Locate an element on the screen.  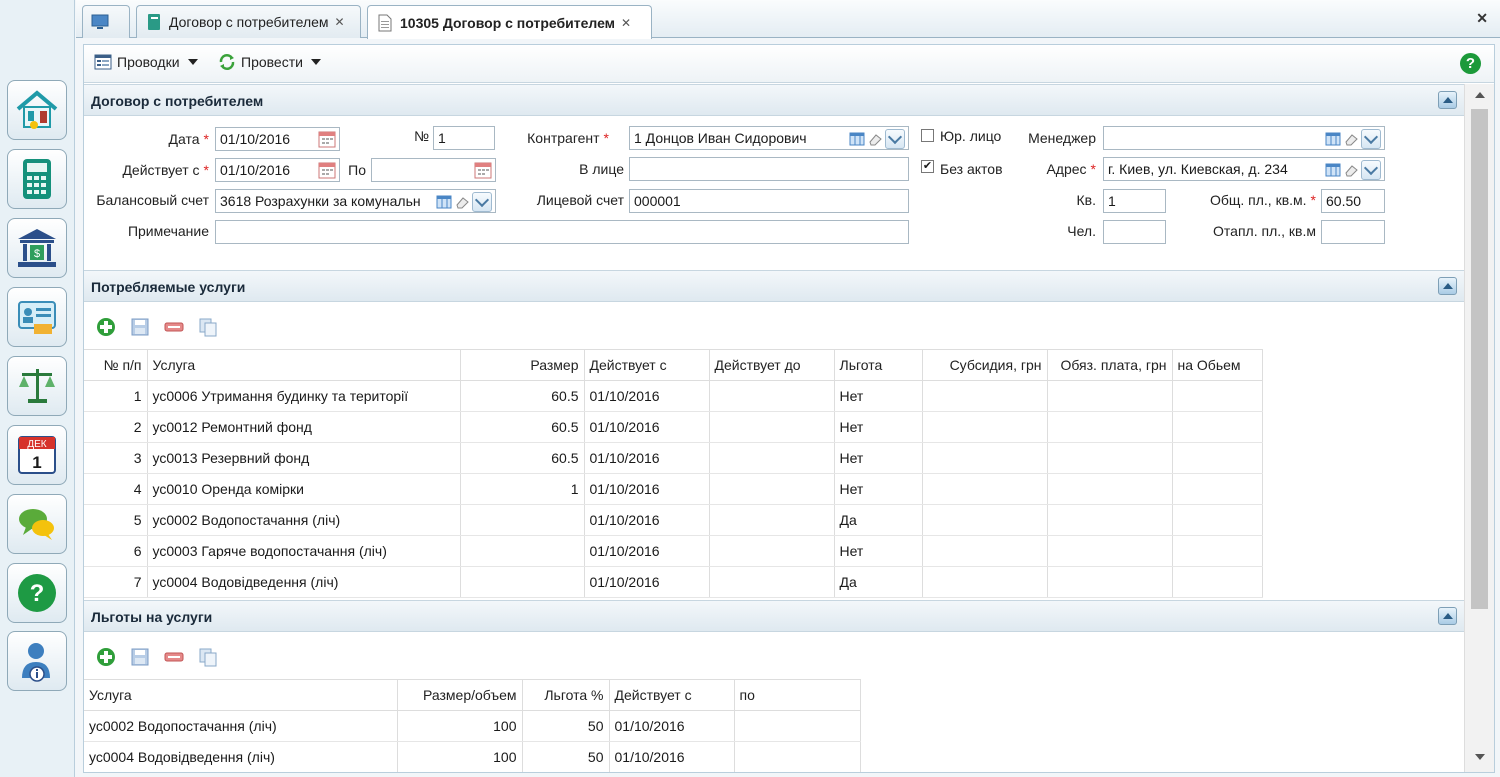
valid-from-field: 01/10/2016 is located at coordinates (277, 170).